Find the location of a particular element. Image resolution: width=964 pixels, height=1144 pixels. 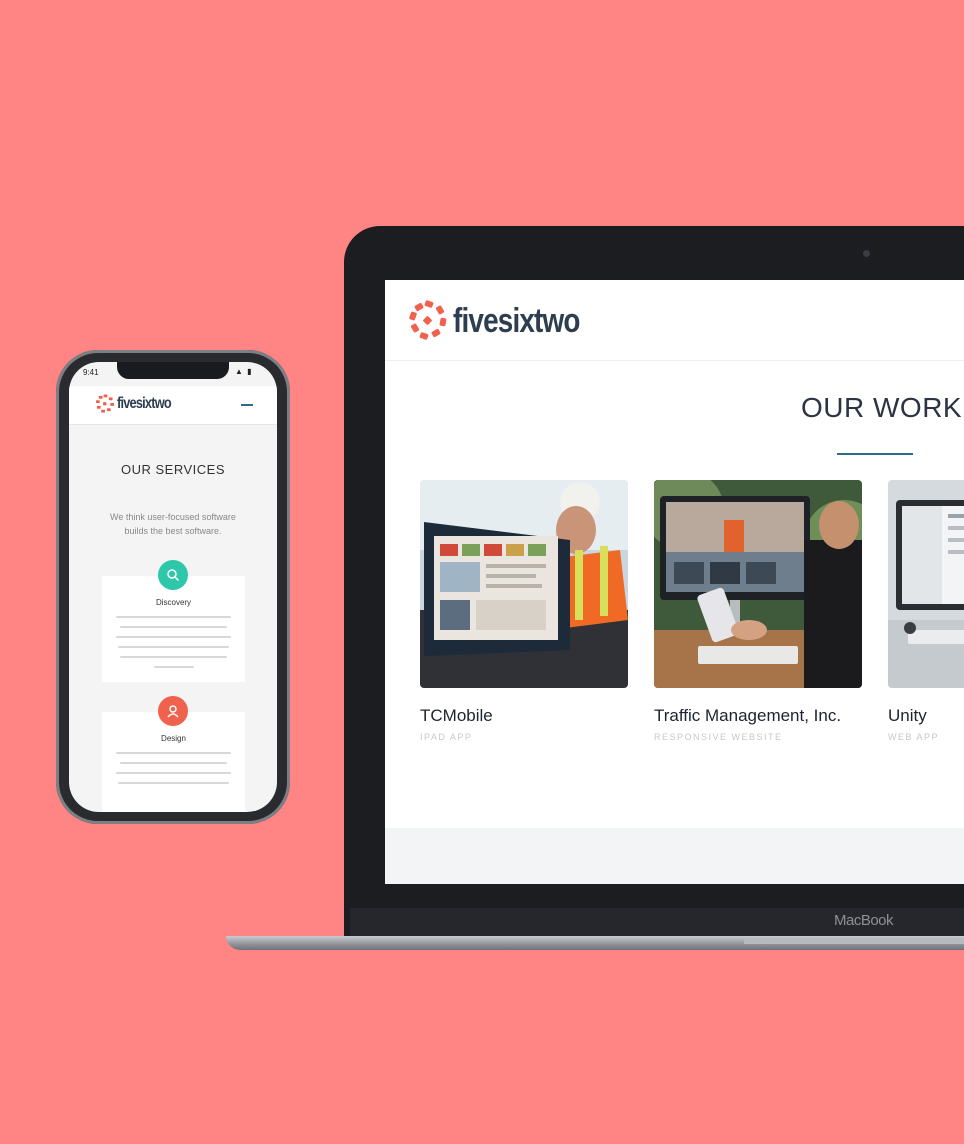

site-logo: fivesixtwo is located at coordinates (507, 321).